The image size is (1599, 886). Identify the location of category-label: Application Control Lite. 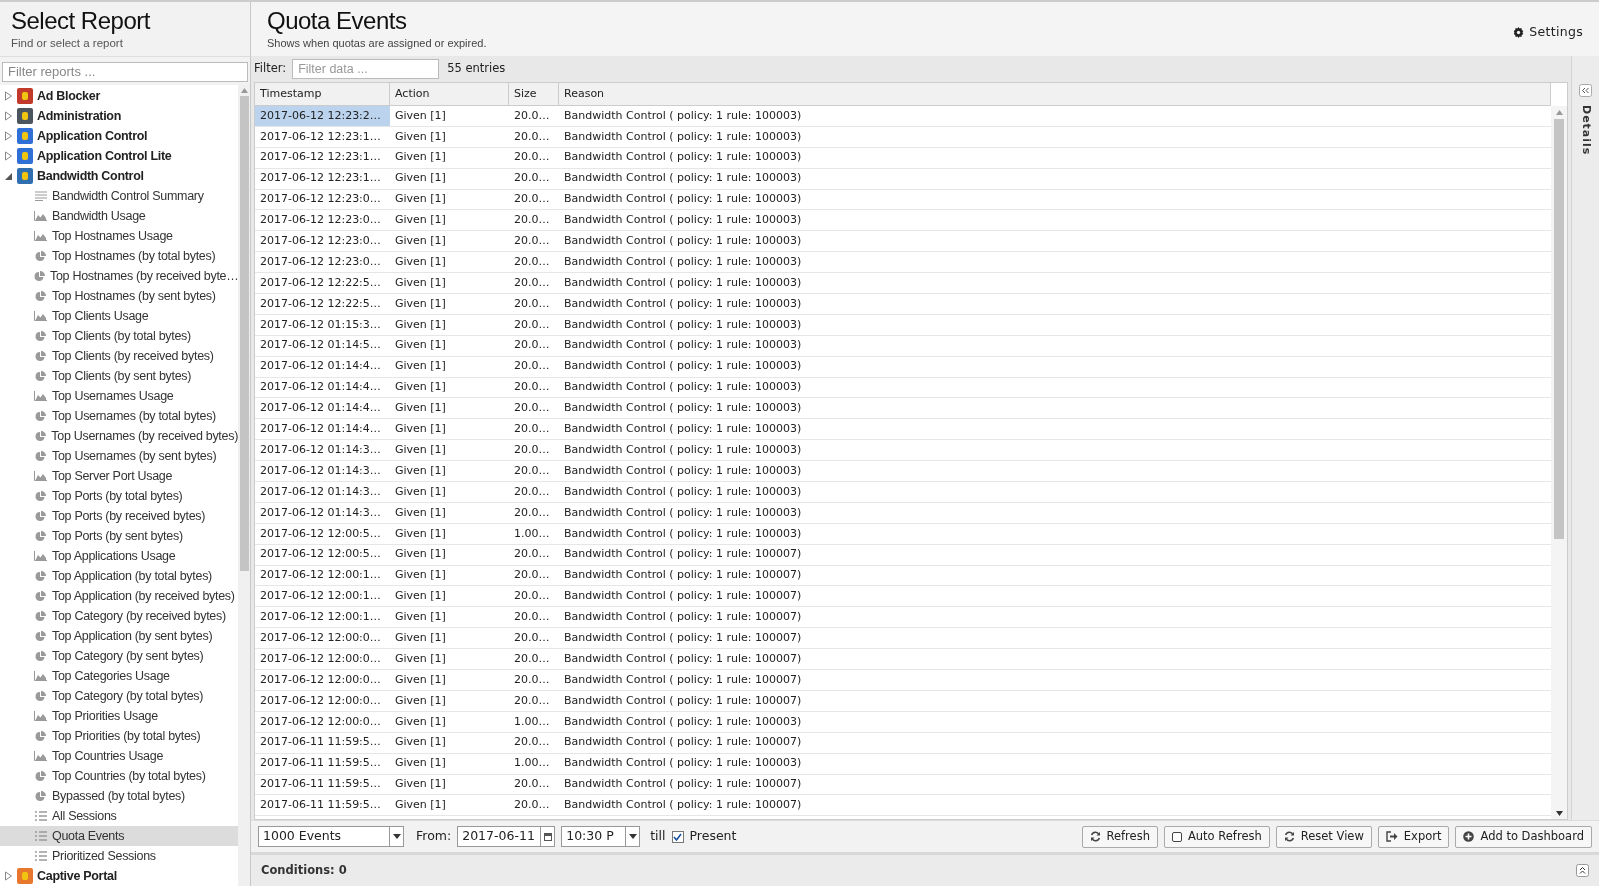
(104, 156).